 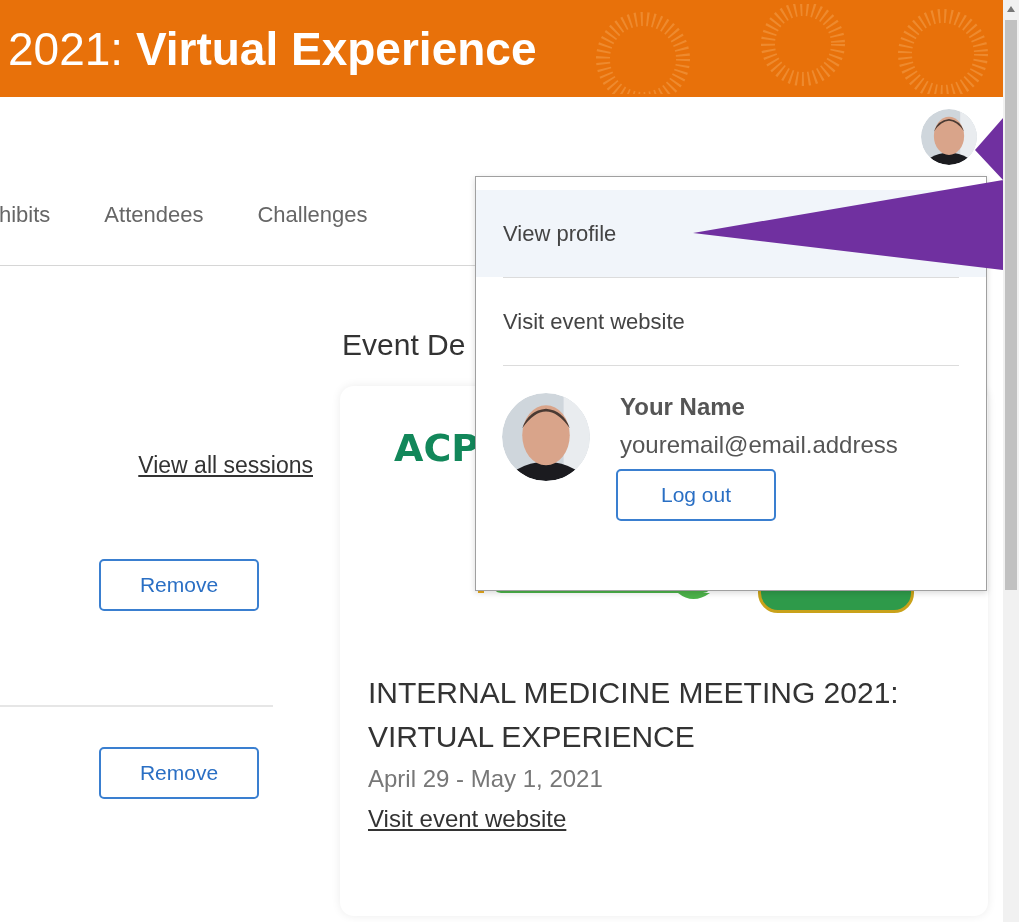 What do you see at coordinates (634, 715) in the screenshot?
I see `event-title: INTERNAL MEDICINE MEETING 2021: VIRTUAL EXPERIENCE` at bounding box center [634, 715].